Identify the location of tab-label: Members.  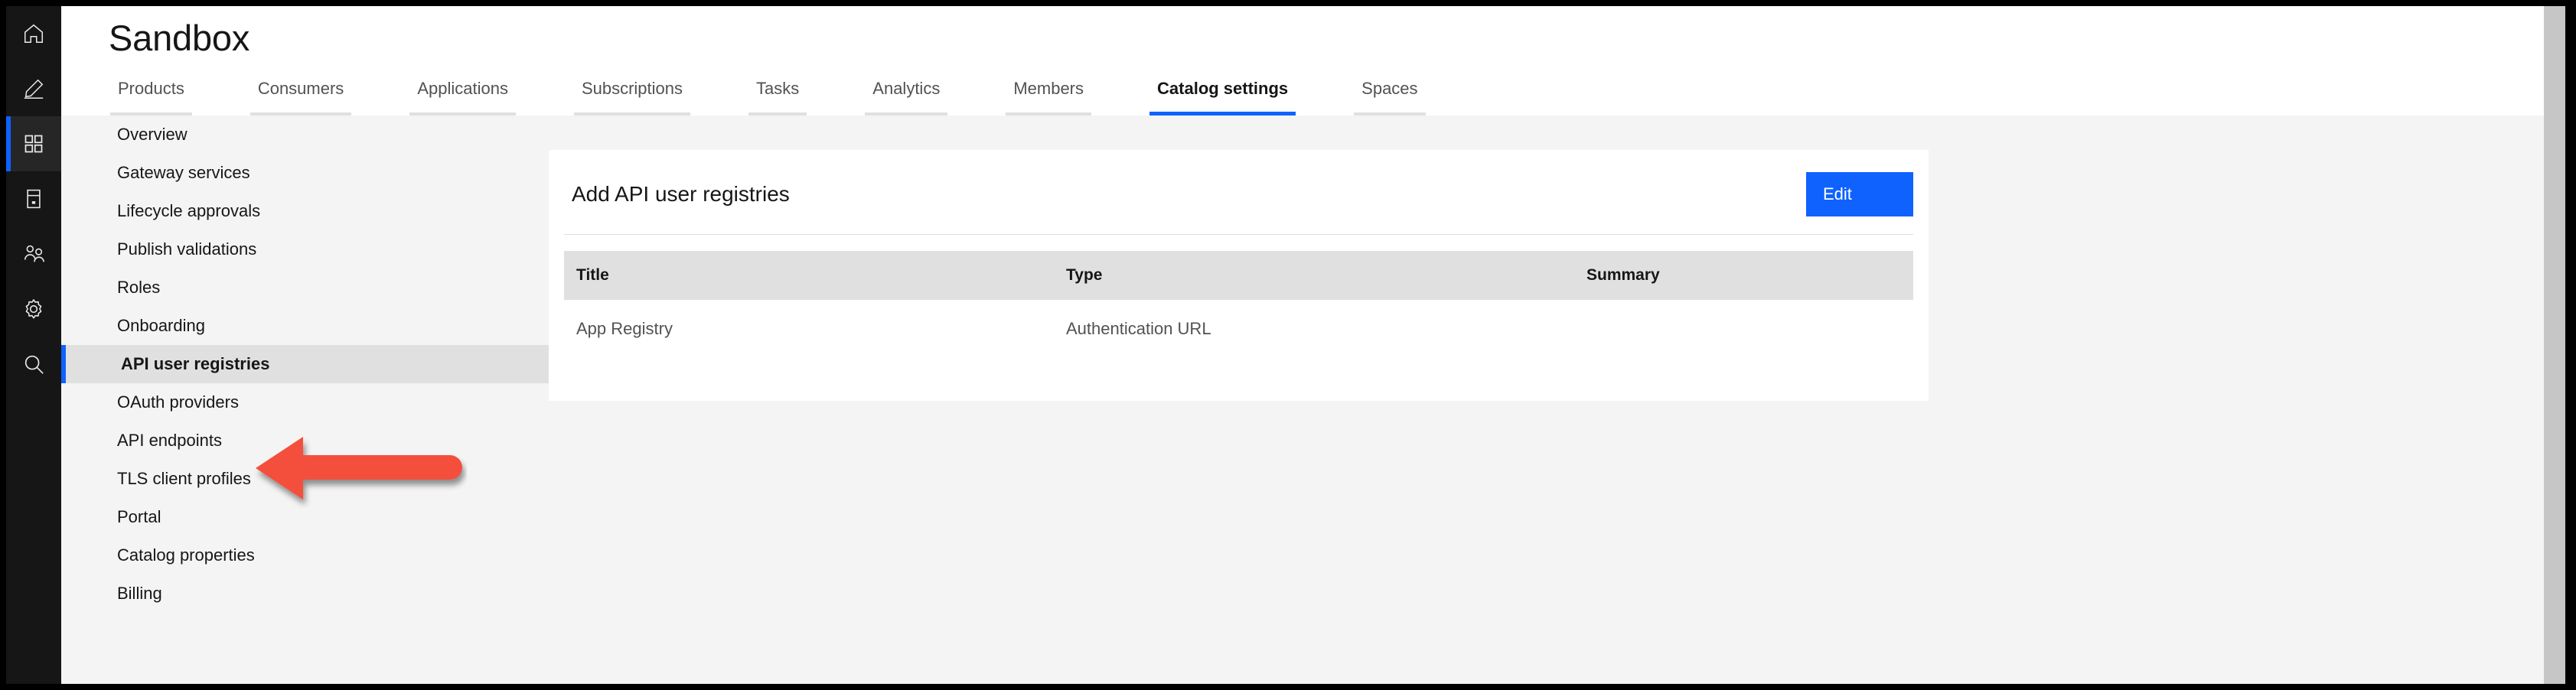
(1048, 89).